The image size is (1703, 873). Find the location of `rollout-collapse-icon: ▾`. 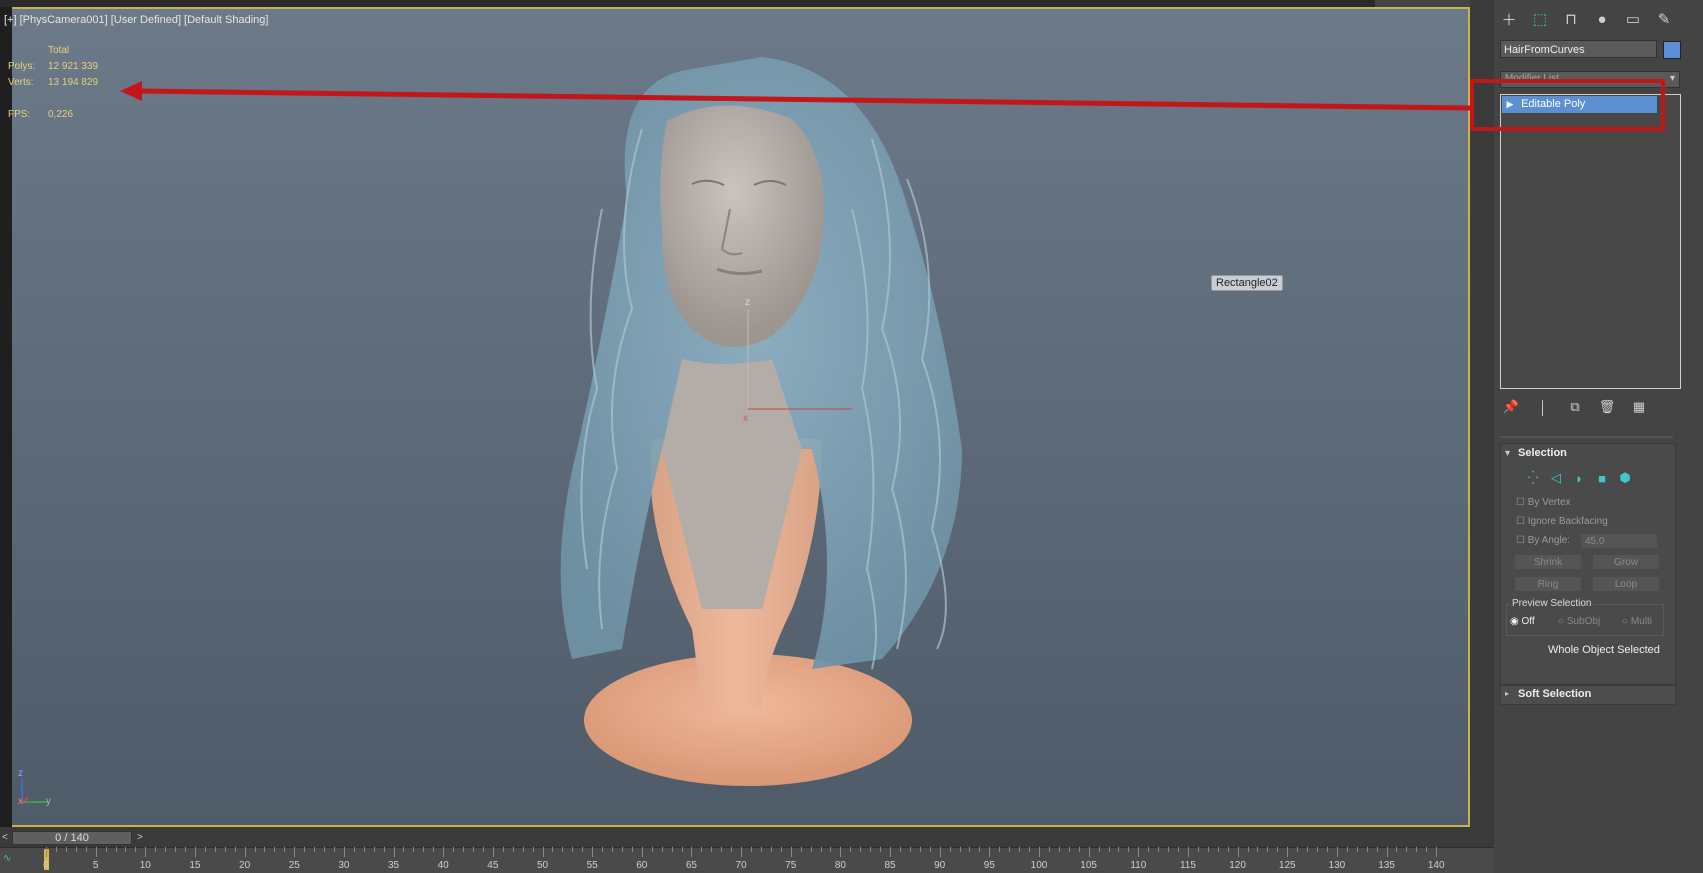

rollout-collapse-icon: ▾ is located at coordinates (1507, 453).